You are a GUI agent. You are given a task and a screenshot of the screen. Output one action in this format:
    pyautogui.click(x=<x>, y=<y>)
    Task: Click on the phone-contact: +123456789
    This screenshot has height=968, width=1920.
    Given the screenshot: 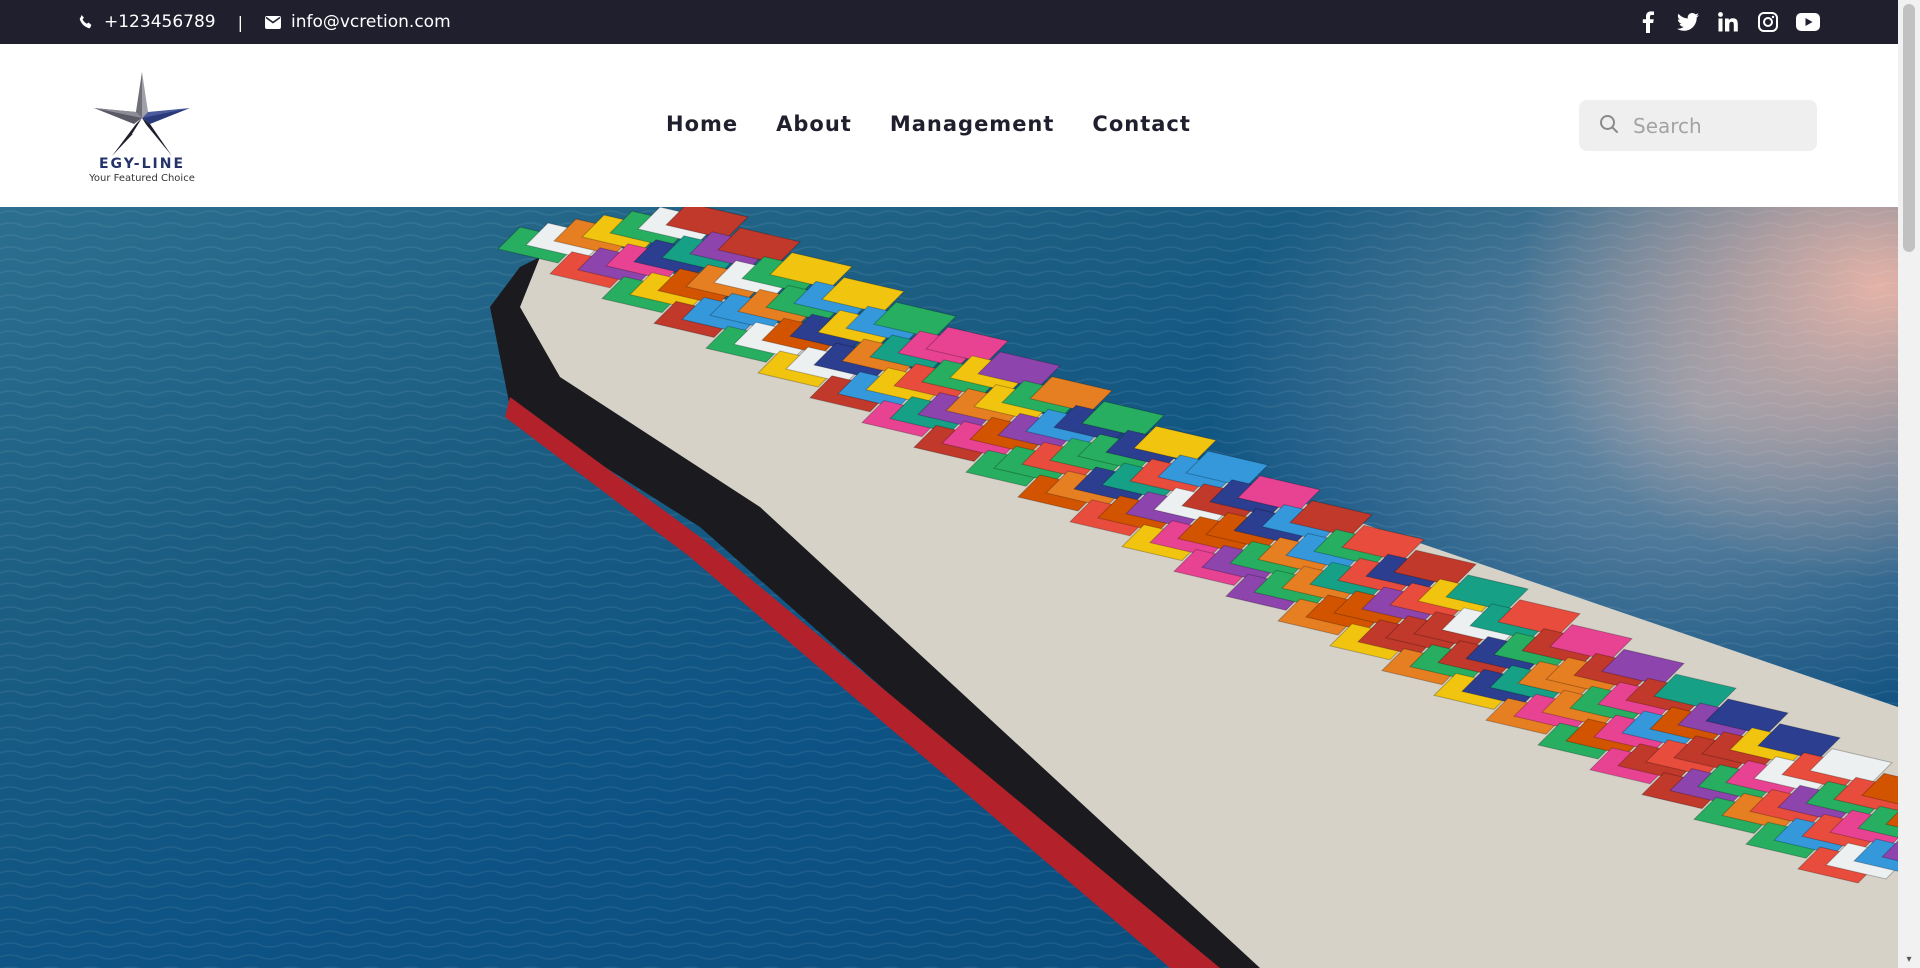 What is the action you would take?
    pyautogui.click(x=147, y=22)
    